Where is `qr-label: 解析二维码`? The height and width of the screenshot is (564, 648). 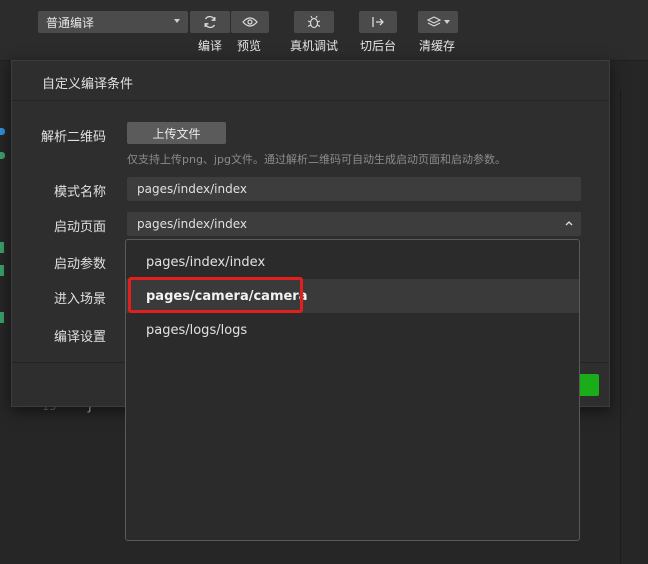
qr-label: 解析二维码 is located at coordinates (73, 137).